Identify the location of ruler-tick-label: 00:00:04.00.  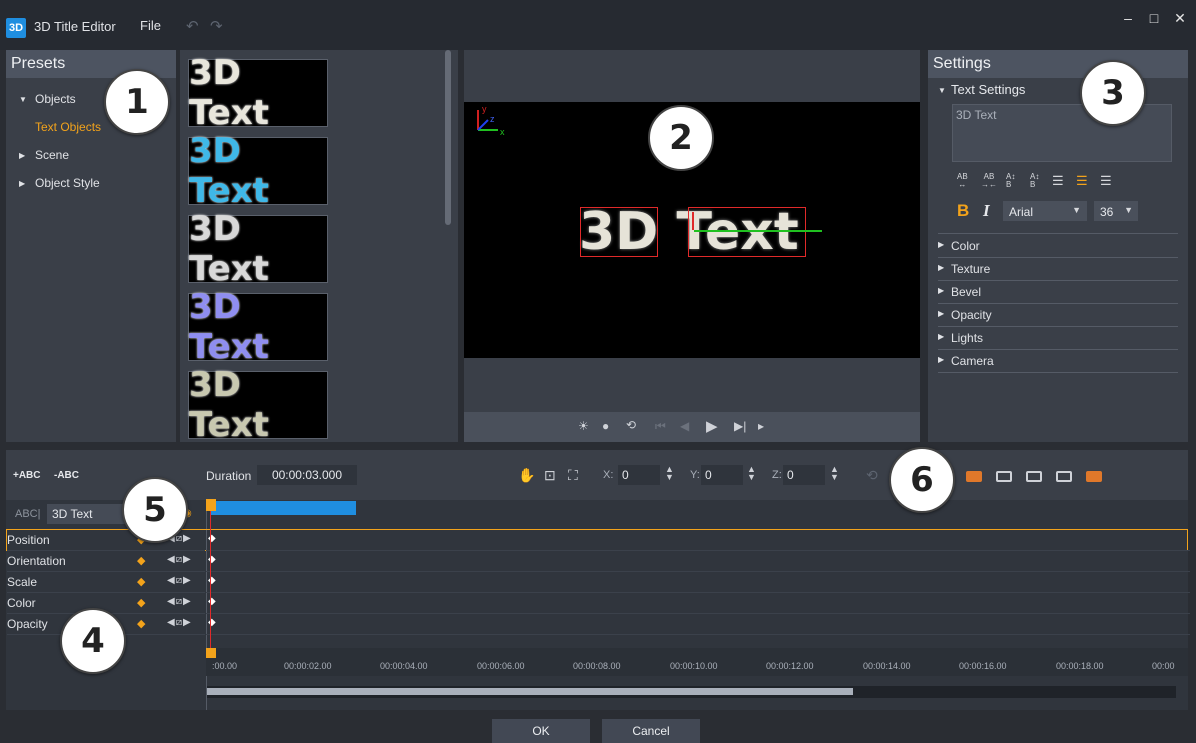
(404, 666).